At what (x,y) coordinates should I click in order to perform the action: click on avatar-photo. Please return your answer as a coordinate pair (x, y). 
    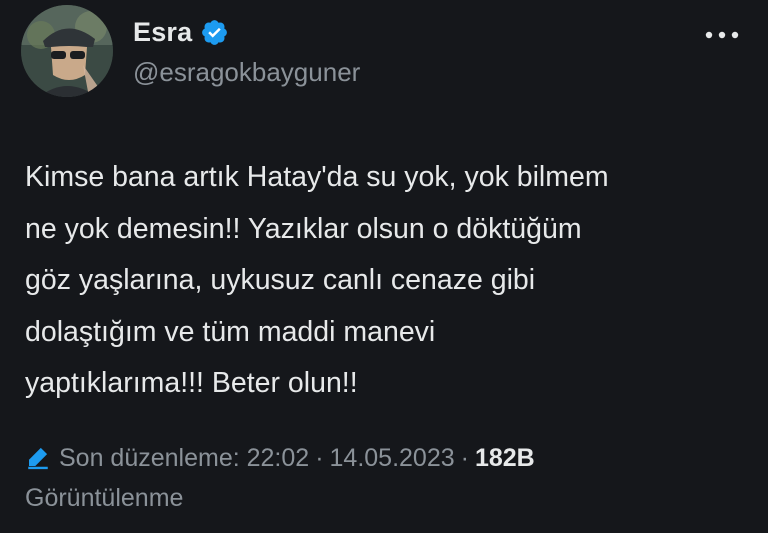
    Looking at the image, I should click on (67, 51).